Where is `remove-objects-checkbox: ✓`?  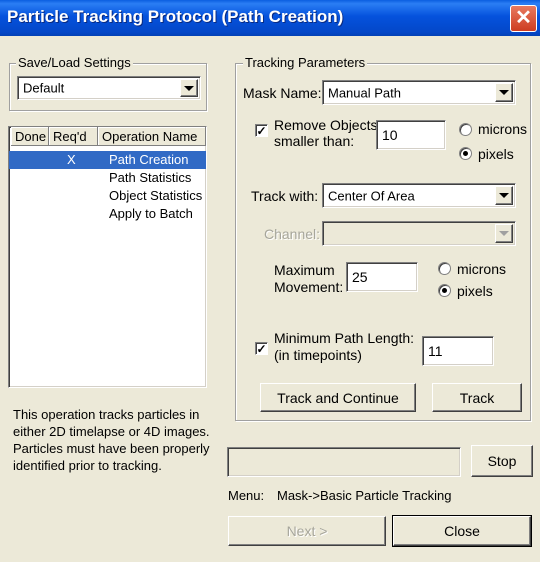
remove-objects-checkbox: ✓ is located at coordinates (261, 130).